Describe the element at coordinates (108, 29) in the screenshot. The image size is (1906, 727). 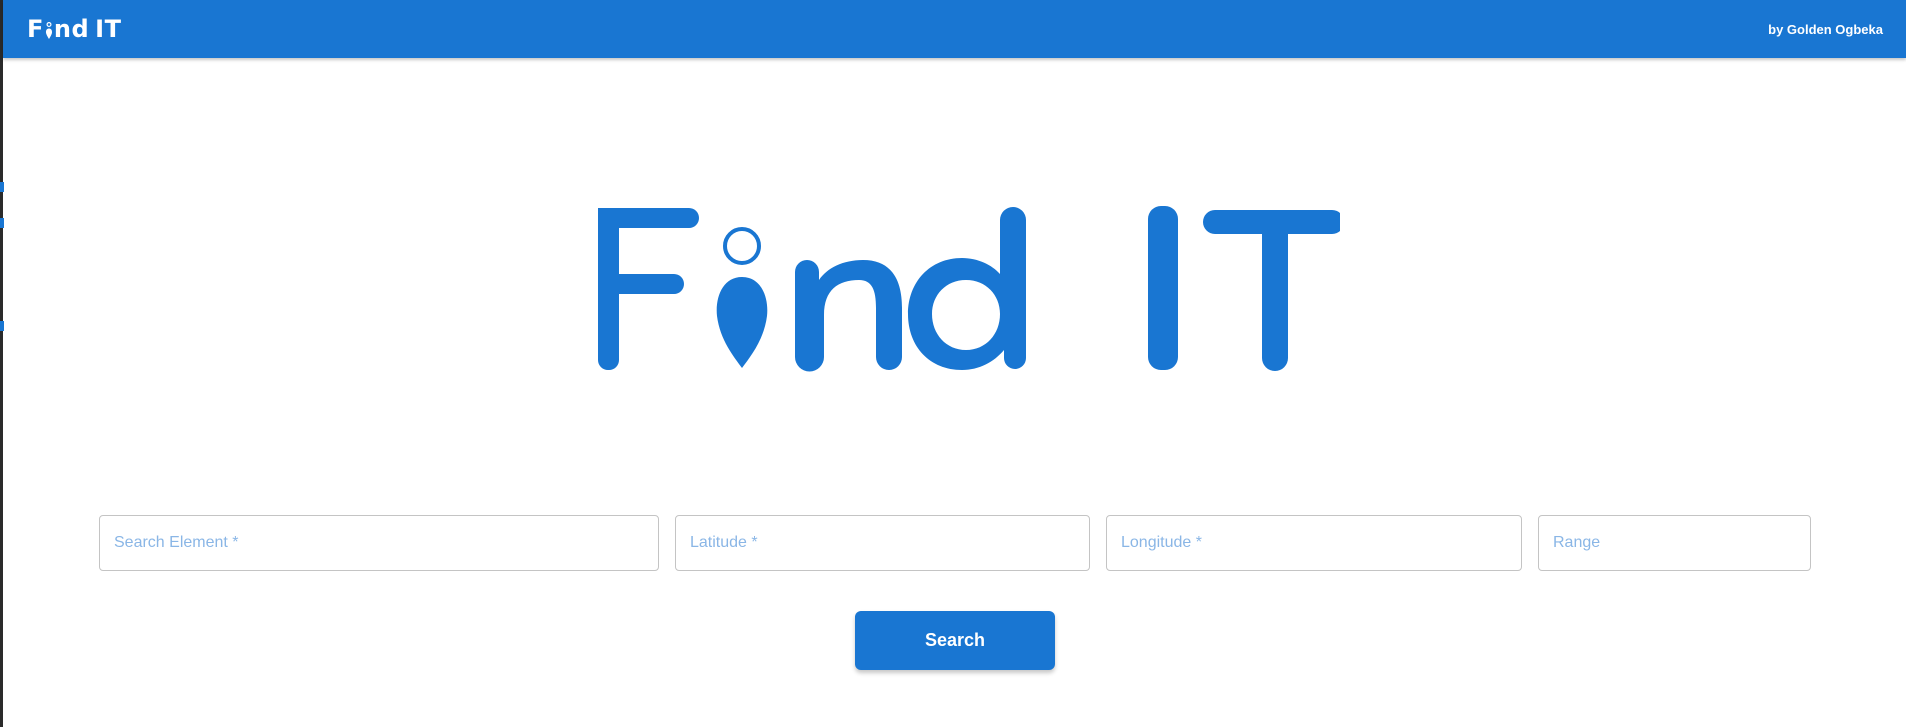
I see `brand-word-it: IT` at that location.